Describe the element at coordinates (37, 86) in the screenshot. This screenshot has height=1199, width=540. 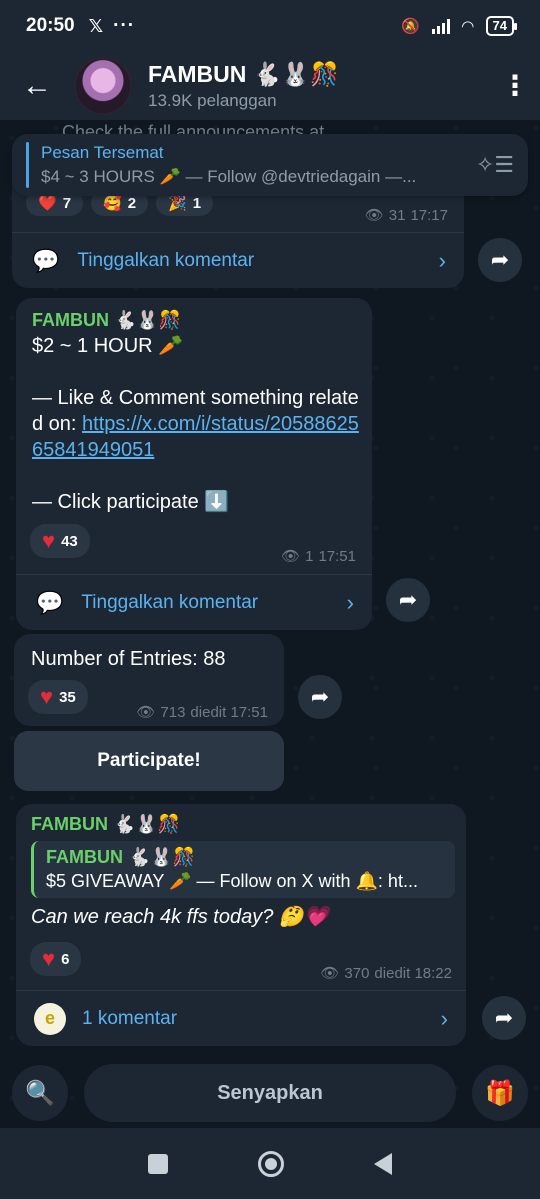
I see `back-arrow-icon: ←` at that location.